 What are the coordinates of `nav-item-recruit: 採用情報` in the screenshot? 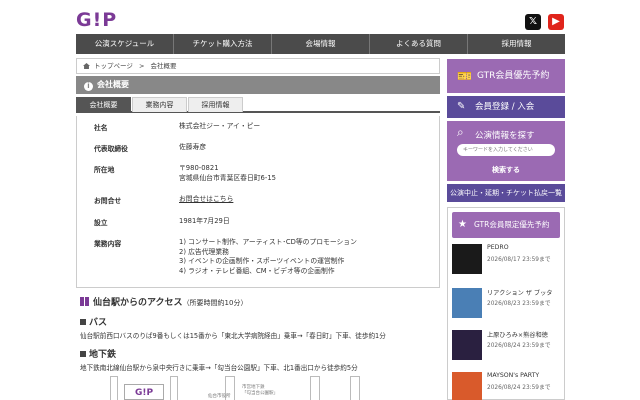 It's located at (516, 44).